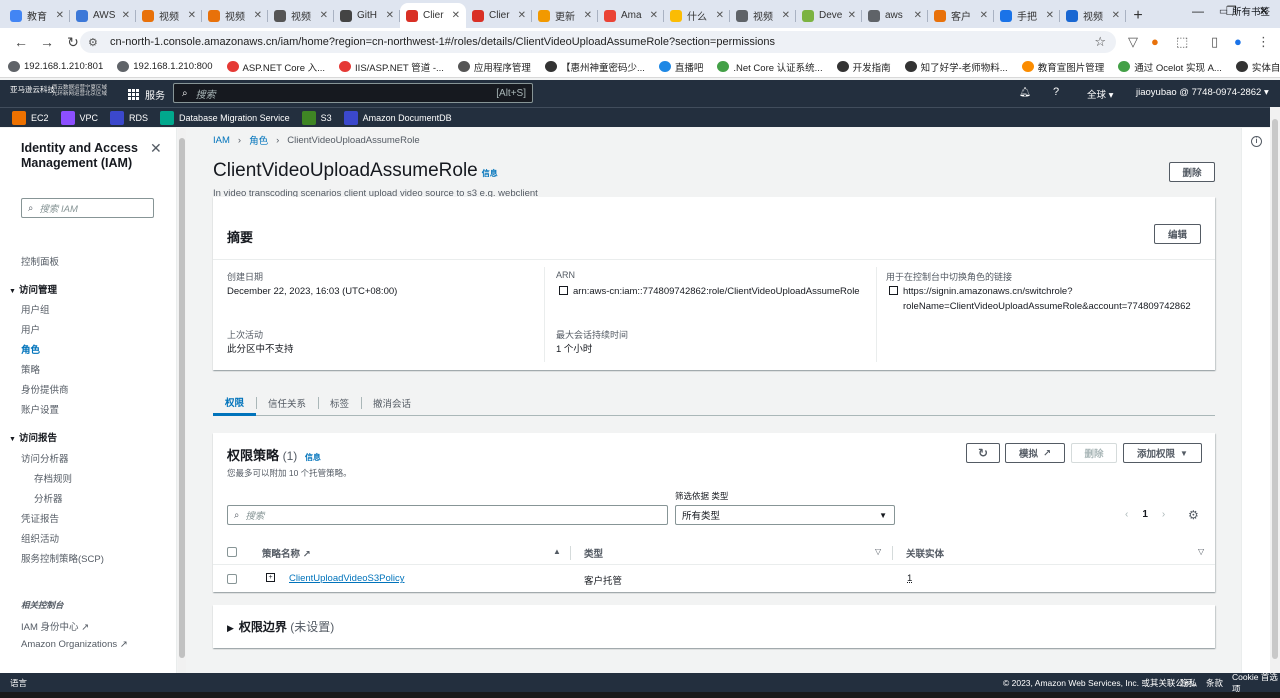  What do you see at coordinates (1126, 514) in the screenshot?
I see `prev-page-icon: ‹` at bounding box center [1126, 514].